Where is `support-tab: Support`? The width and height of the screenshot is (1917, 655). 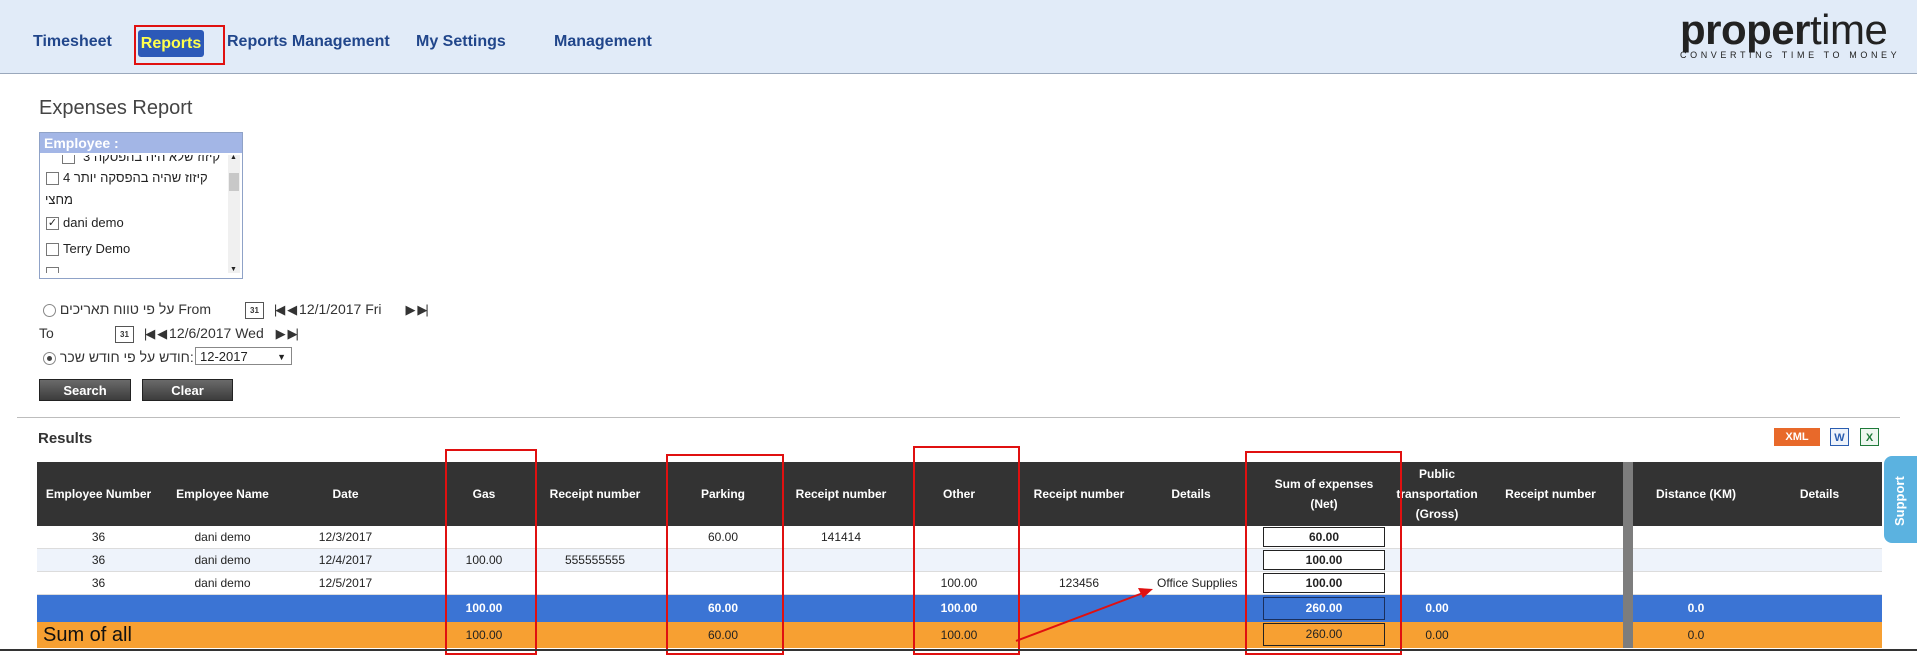
support-tab: Support is located at coordinates (1900, 499).